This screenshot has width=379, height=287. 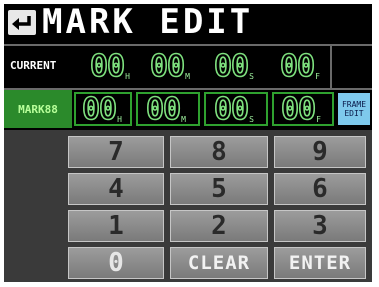 I want to click on current-hours-value: 00, so click(x=107, y=66).